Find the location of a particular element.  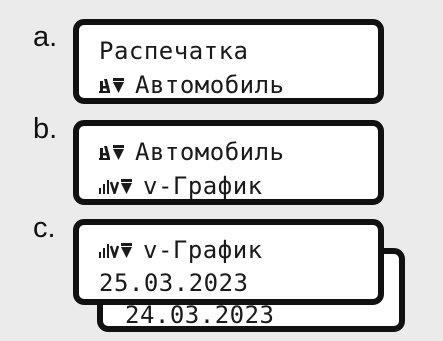

display-b-line2: v-График is located at coordinates (181, 186).